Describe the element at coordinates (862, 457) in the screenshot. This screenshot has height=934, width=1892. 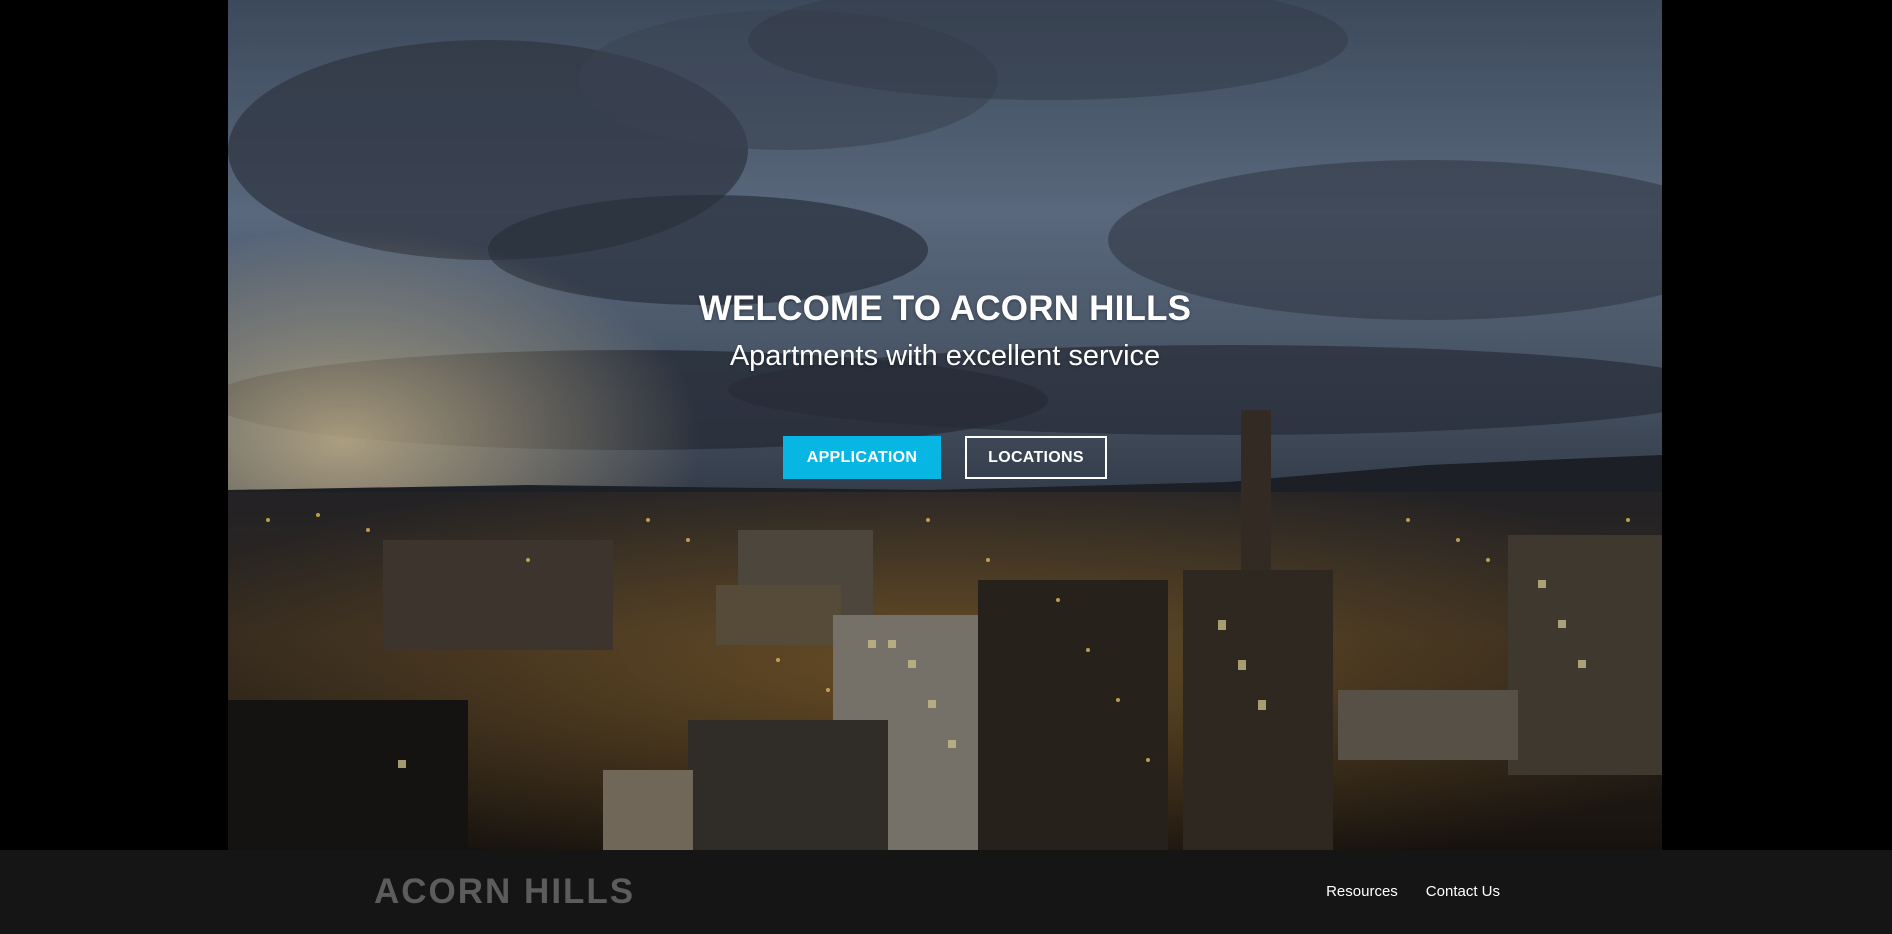
I see `application-button: APPLICATION` at that location.